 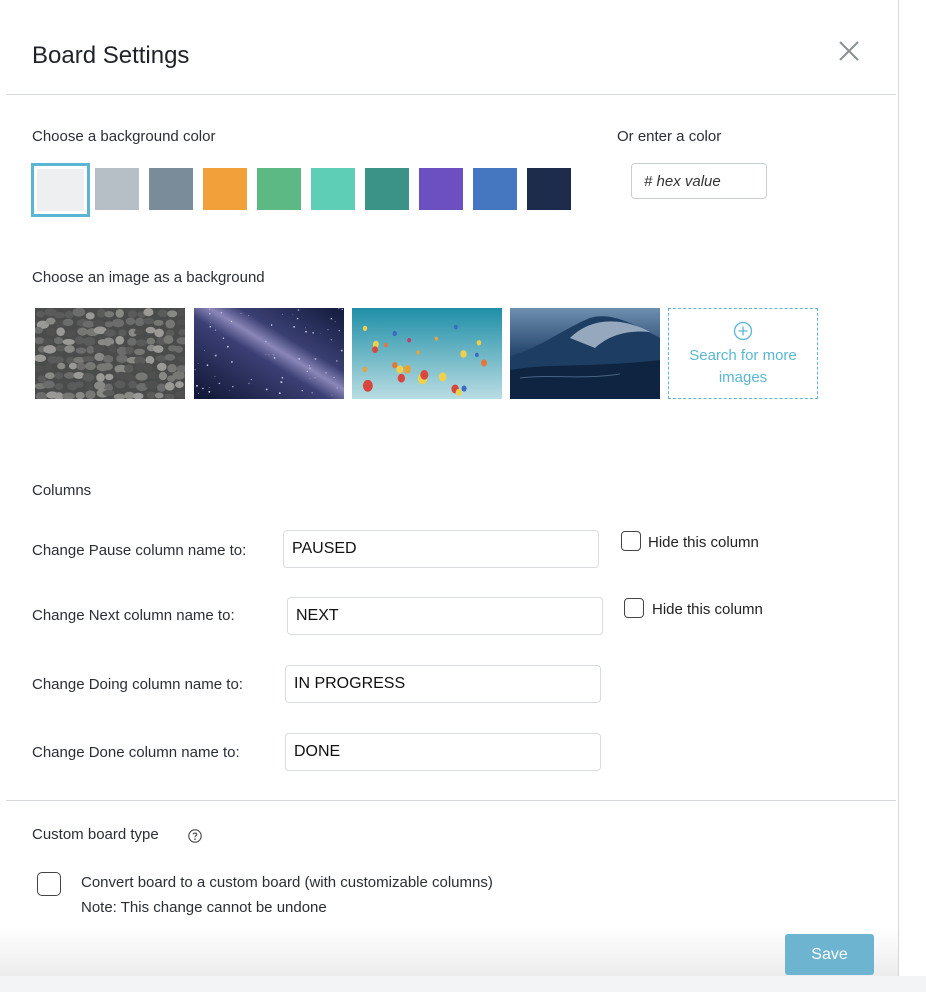 What do you see at coordinates (829, 954) in the screenshot?
I see `save-button: Save` at bounding box center [829, 954].